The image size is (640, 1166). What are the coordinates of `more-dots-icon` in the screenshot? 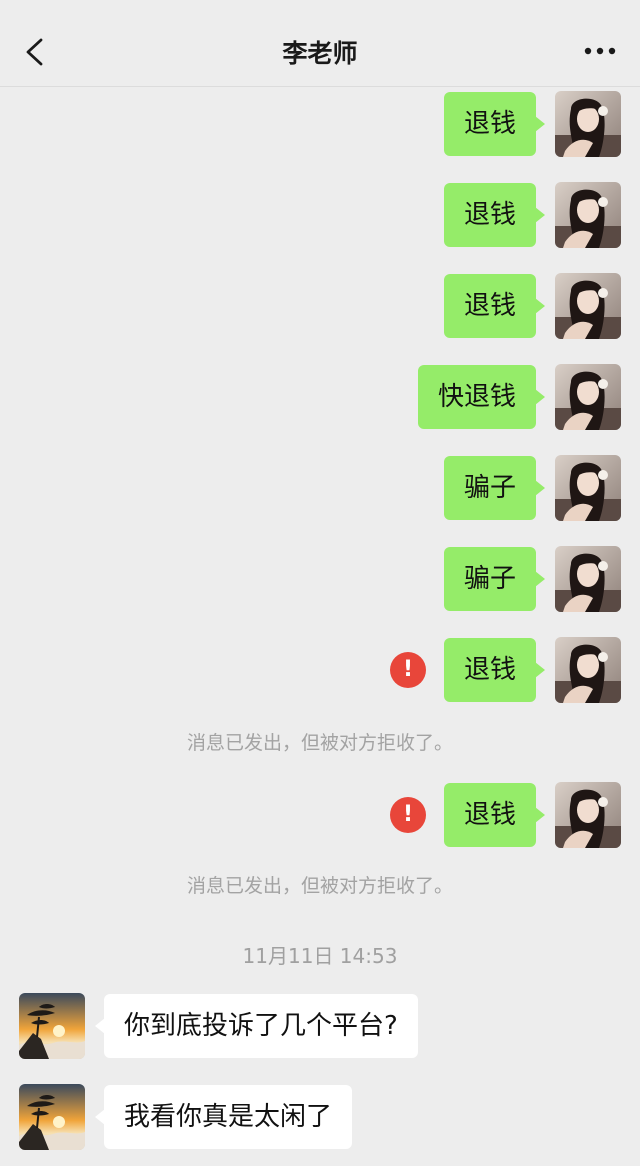 It's located at (600, 51).